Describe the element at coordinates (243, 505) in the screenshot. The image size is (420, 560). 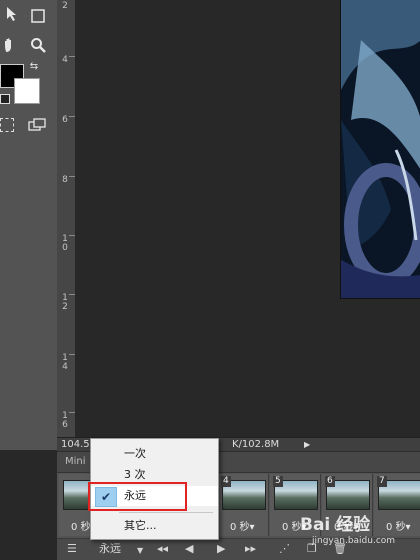
I see `frame-4: 4 0 秒▾` at that location.